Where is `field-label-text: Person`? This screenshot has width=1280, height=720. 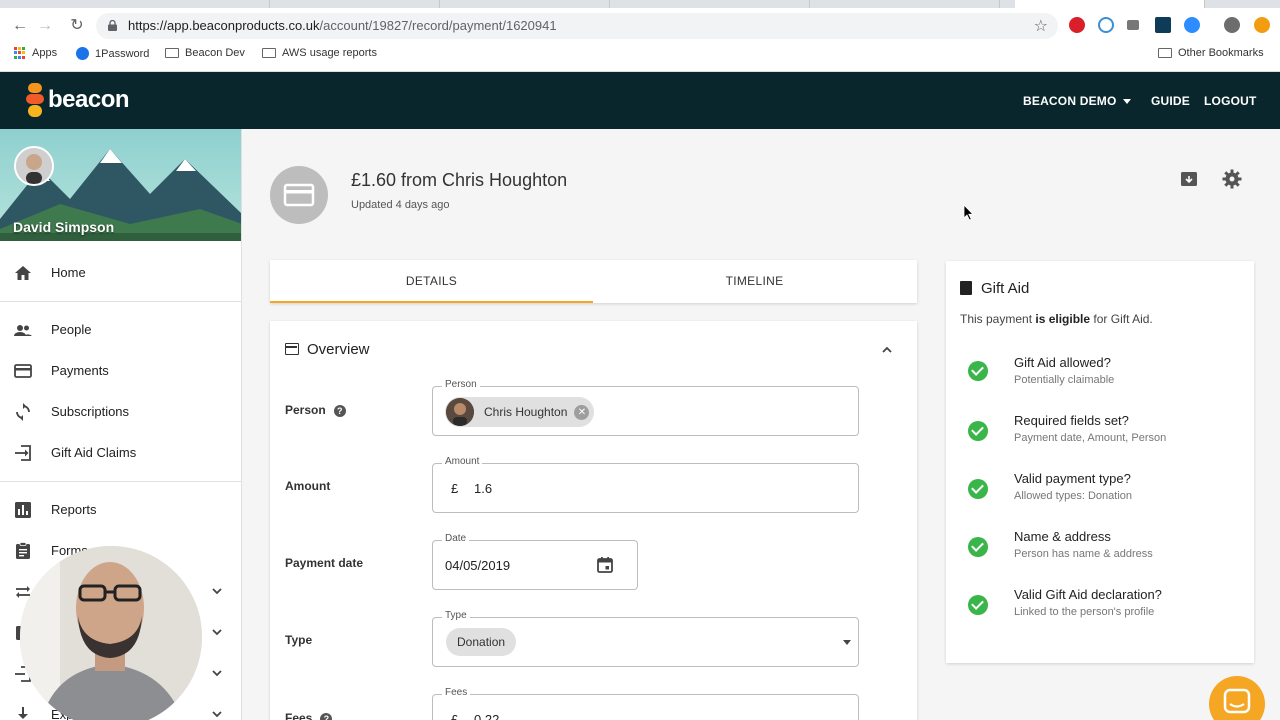 field-label-text: Person is located at coordinates (305, 410).